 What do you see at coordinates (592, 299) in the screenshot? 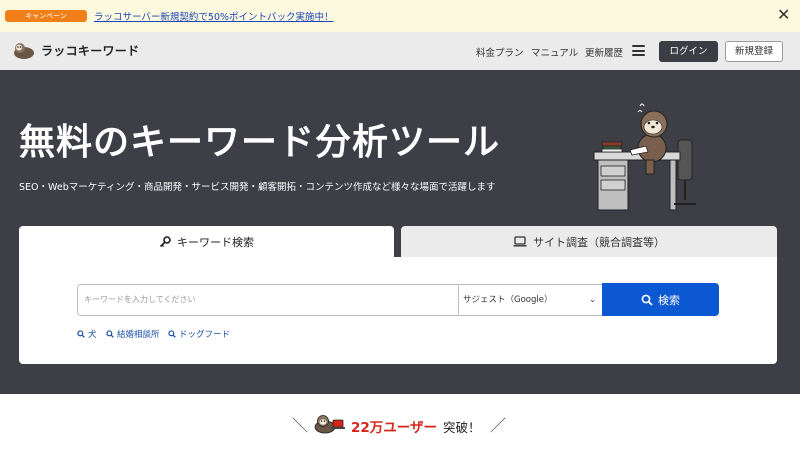
I see `chevron-down-icon: ⌄` at bounding box center [592, 299].